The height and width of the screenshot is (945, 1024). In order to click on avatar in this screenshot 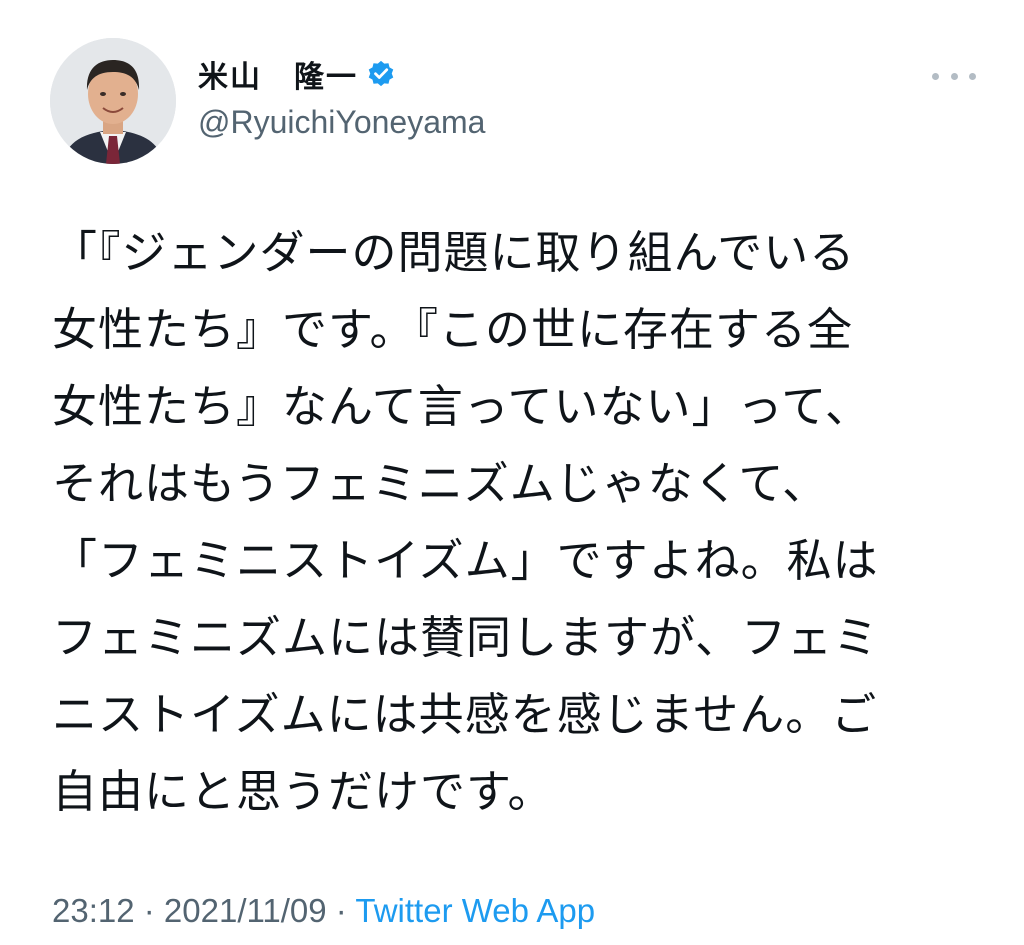, I will do `click(113, 101)`.